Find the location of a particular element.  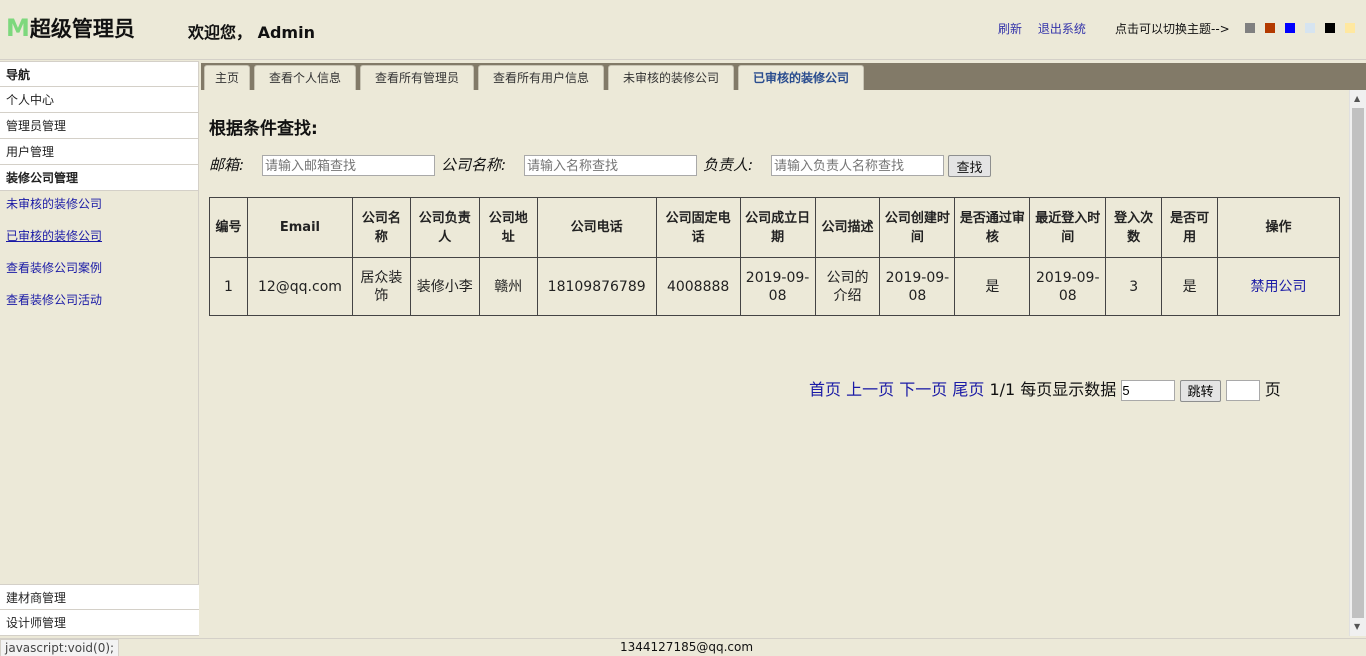

col-header-last-login: 最近登入时间 is located at coordinates (1068, 227).